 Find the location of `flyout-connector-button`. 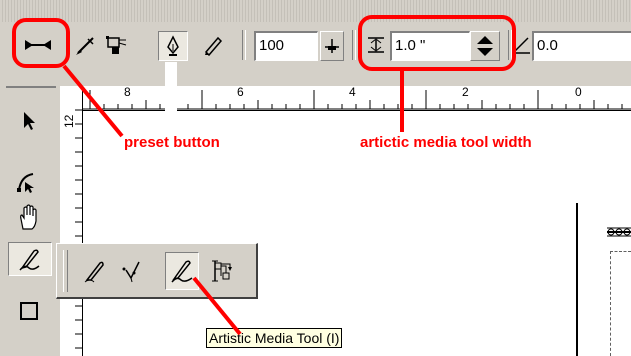

flyout-connector-button is located at coordinates (222, 271).